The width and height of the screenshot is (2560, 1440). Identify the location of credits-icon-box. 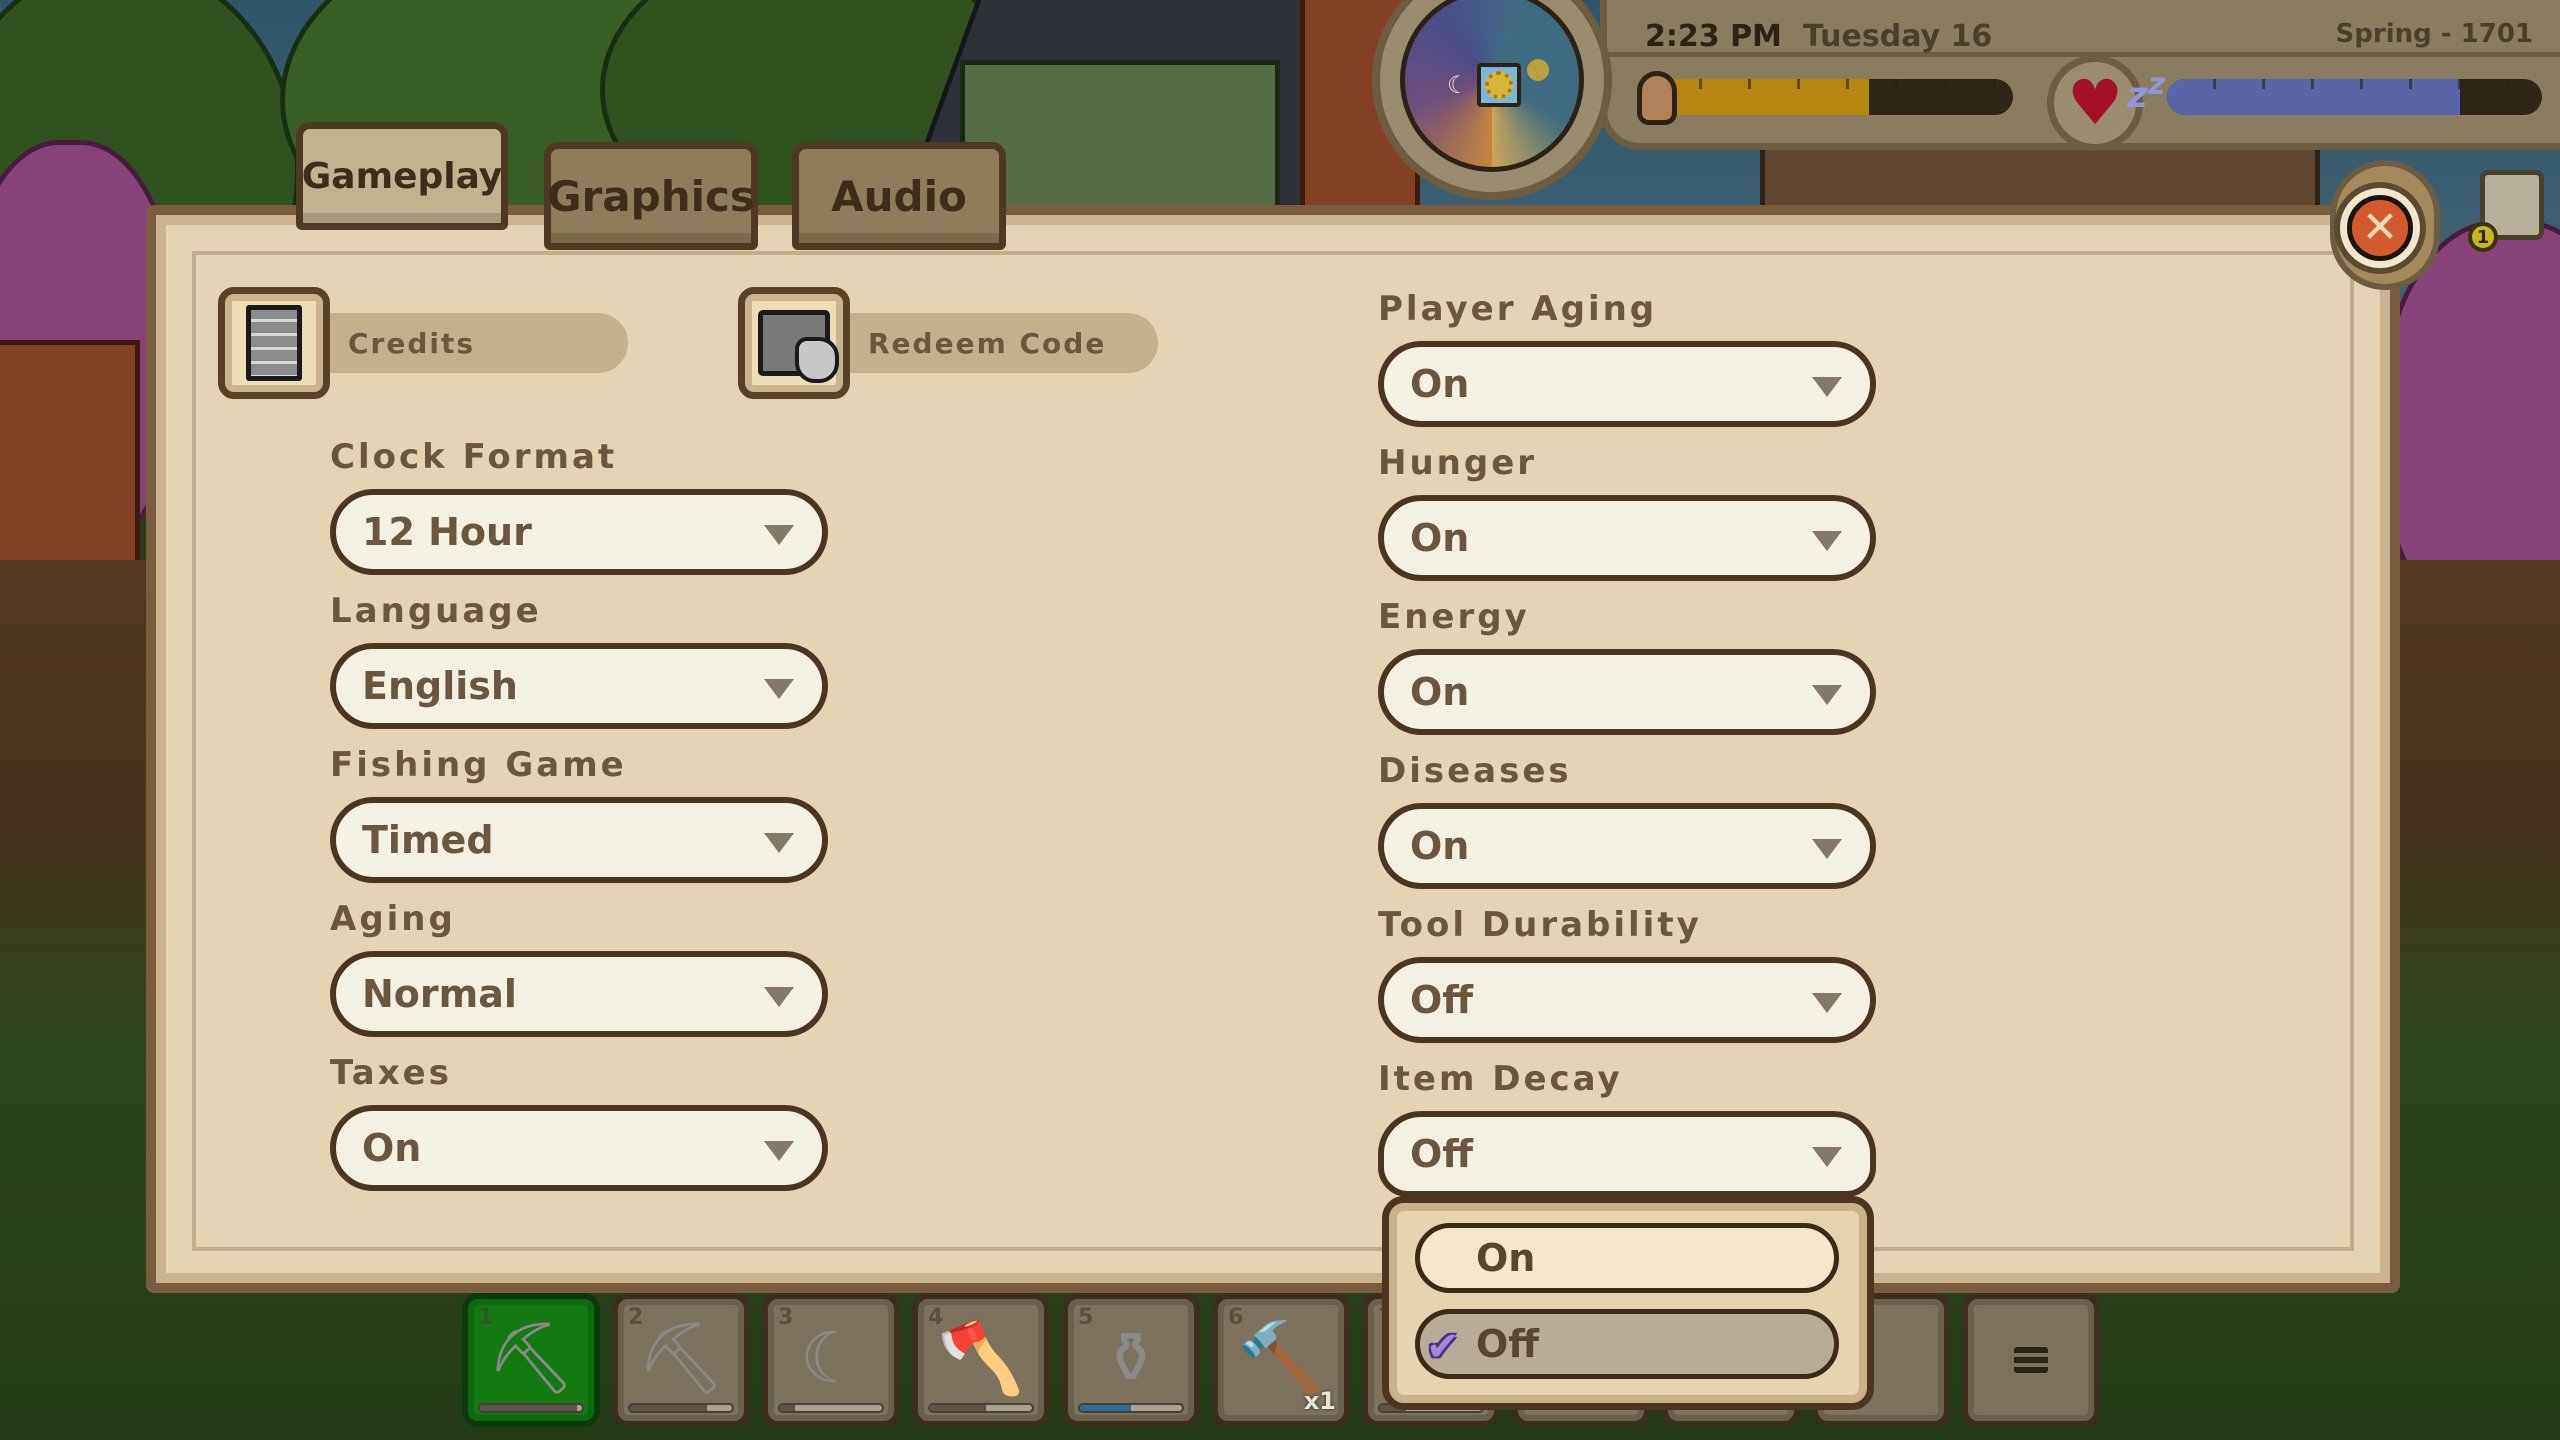
(274, 343).